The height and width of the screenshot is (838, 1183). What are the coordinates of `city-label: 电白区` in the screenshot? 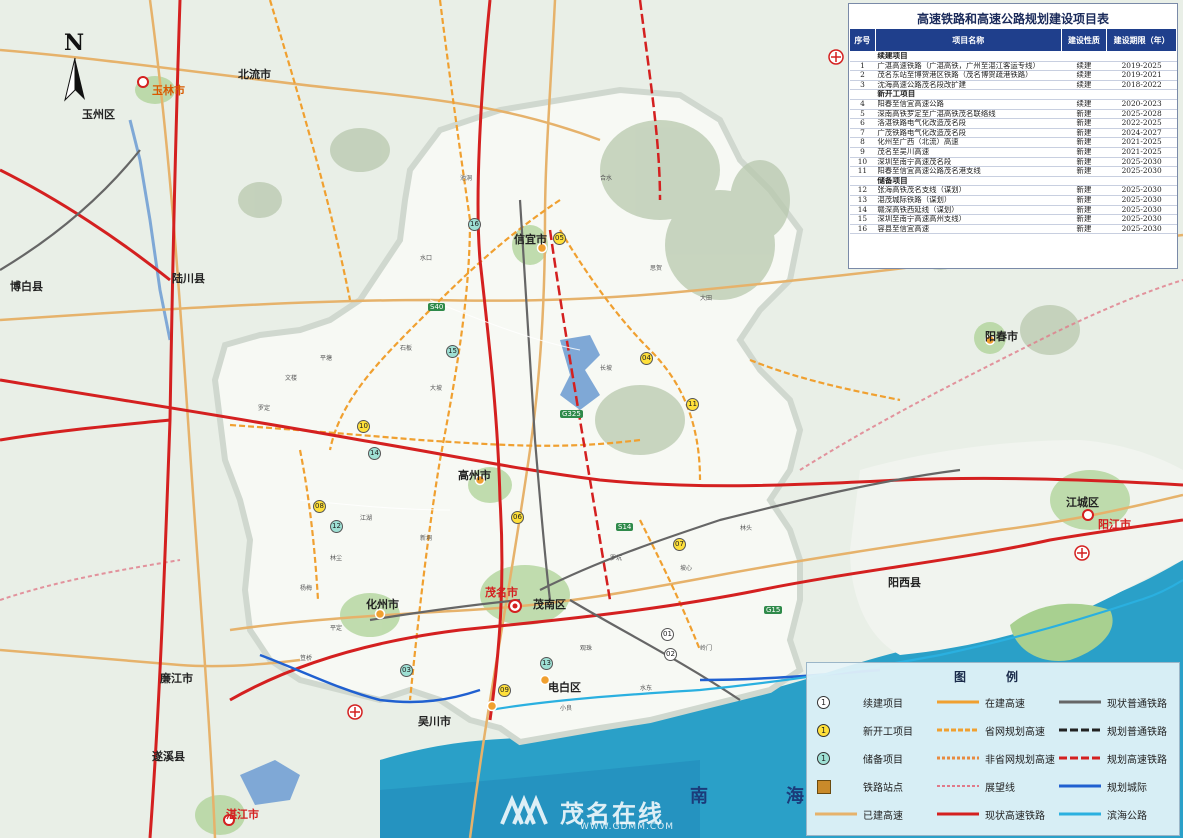 It's located at (564, 687).